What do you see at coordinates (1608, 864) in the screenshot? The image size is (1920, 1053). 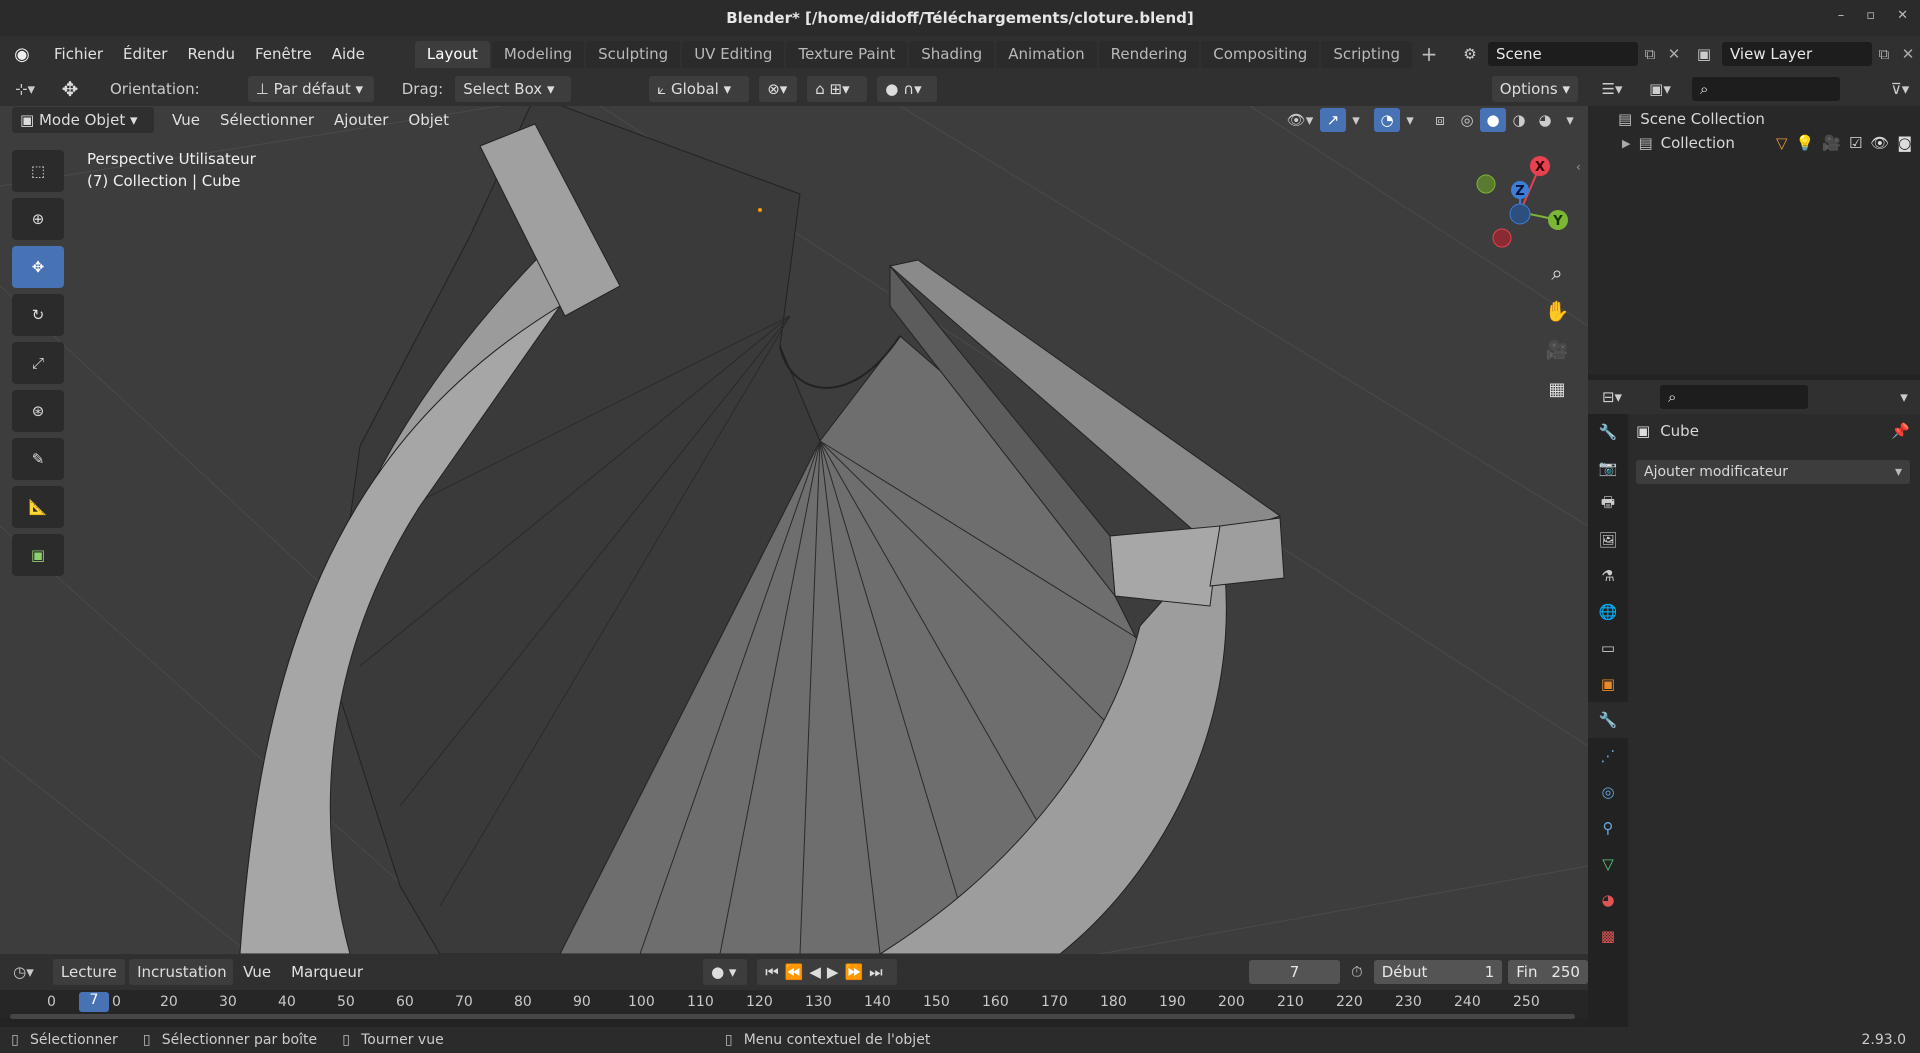 I see `data-tab-icon: ▽` at bounding box center [1608, 864].